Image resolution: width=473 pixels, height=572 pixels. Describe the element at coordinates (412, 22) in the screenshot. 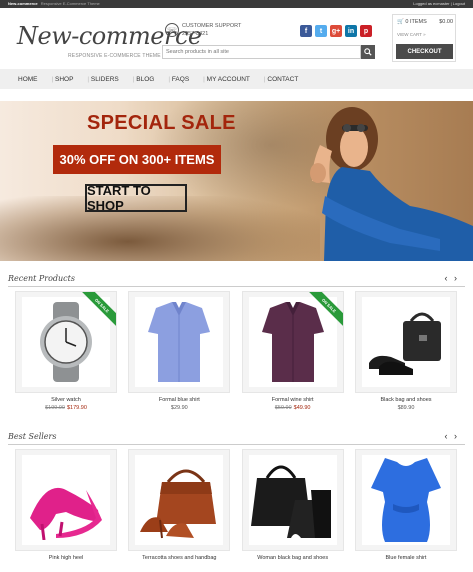

I see `cart-count: 🛒 0 ITEMS` at that location.